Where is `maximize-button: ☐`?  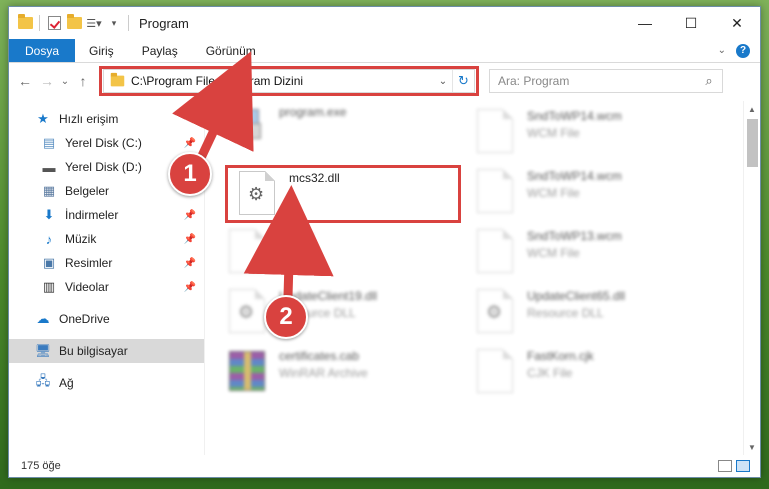 maximize-button: ☐ is located at coordinates (691, 23).